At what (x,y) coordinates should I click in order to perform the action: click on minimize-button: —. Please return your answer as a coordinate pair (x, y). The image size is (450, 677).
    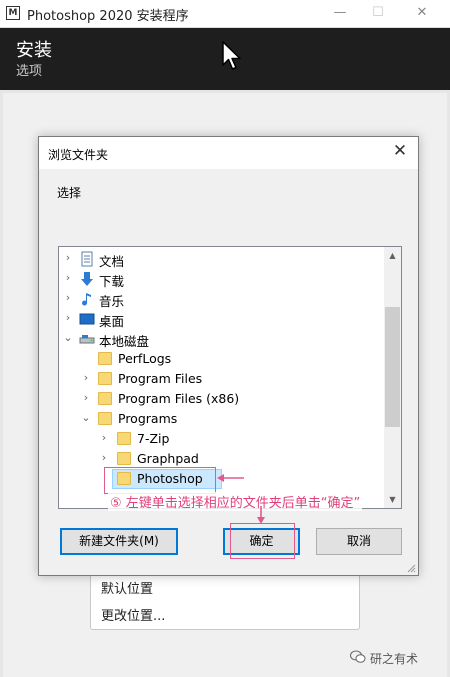
    Looking at the image, I should click on (340, 13).